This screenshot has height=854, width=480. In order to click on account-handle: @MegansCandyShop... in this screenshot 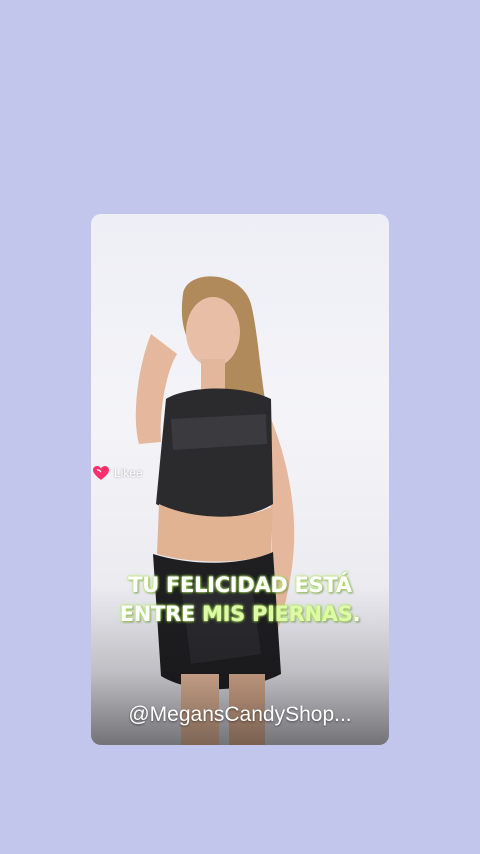, I will do `click(240, 715)`.